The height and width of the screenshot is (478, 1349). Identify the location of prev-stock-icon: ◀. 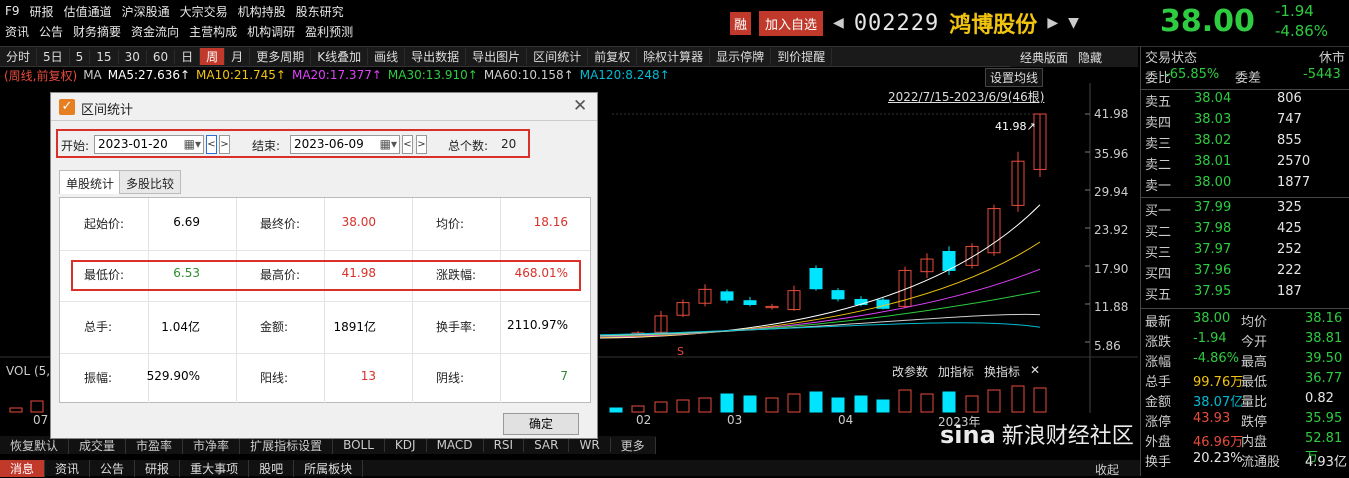
(838, 23).